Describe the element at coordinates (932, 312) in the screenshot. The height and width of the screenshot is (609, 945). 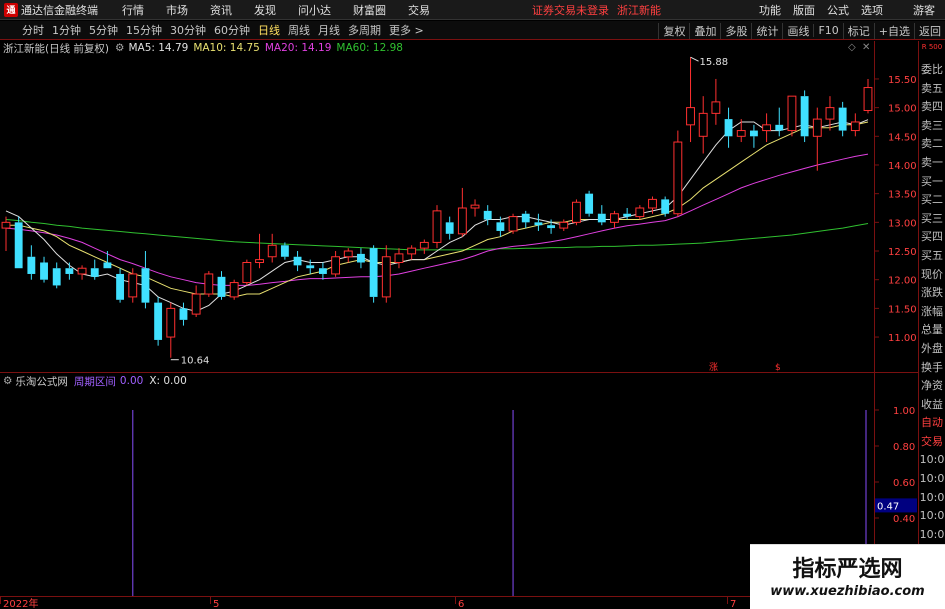
I see `side-panel-item: 涨幅` at that location.